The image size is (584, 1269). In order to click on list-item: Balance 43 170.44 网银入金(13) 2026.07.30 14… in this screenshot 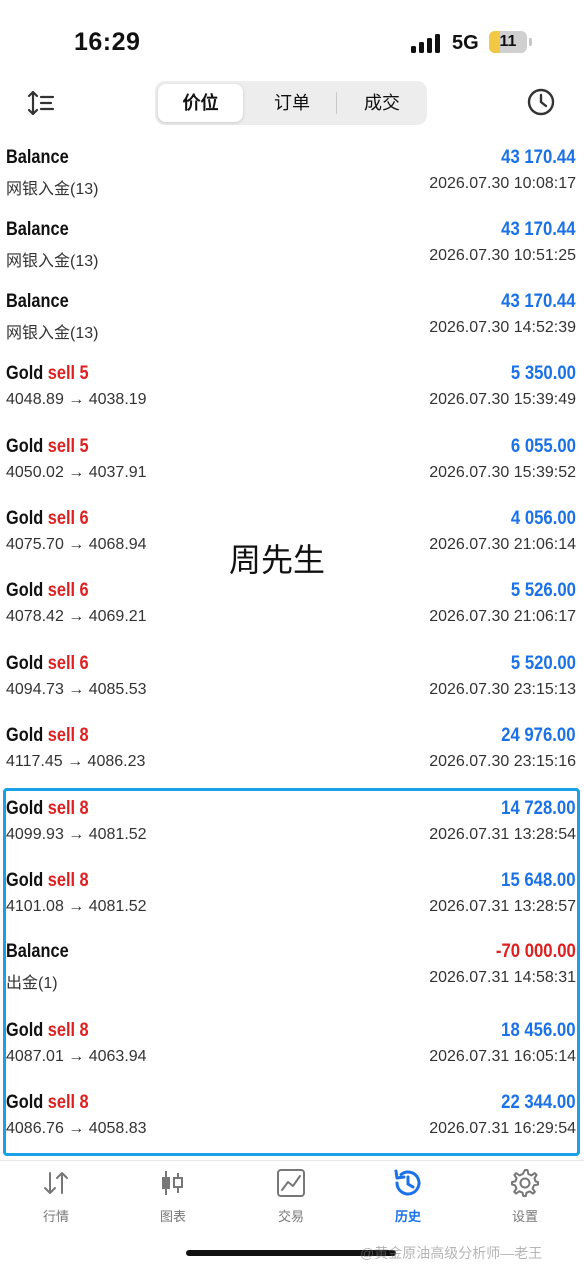, I will do `click(292, 317)`.